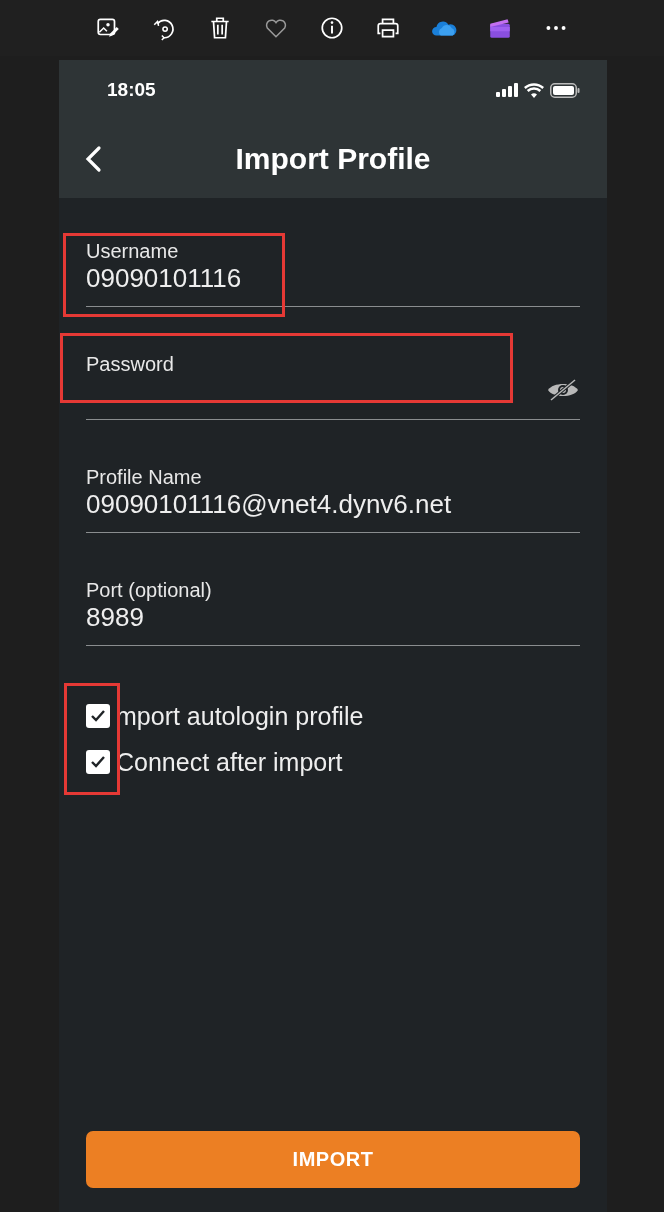  What do you see at coordinates (93, 159) in the screenshot?
I see `back-icon` at bounding box center [93, 159].